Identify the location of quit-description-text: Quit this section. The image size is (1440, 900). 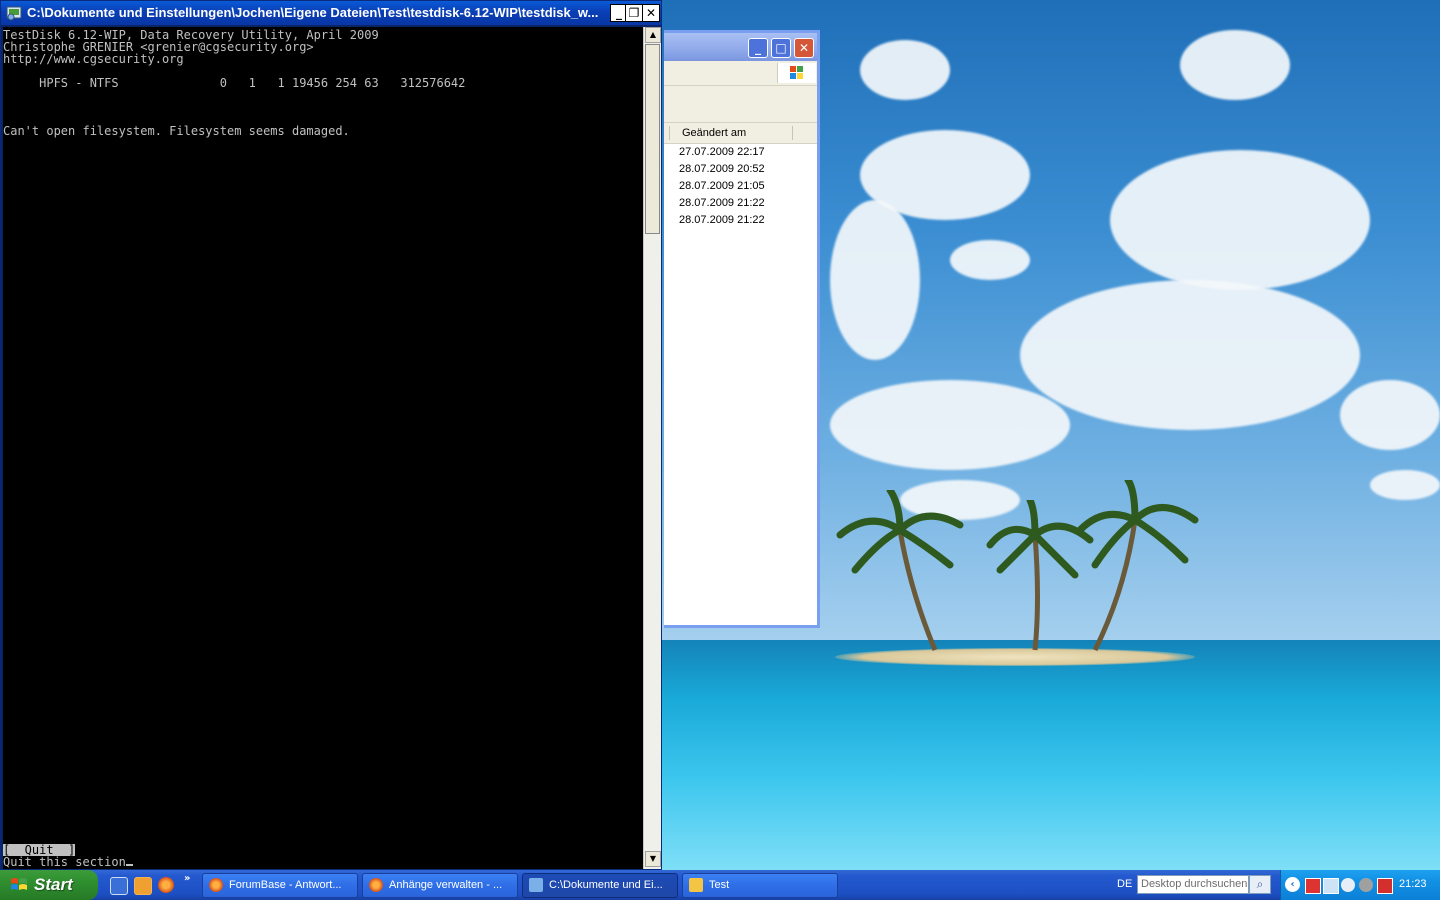
(64, 862).